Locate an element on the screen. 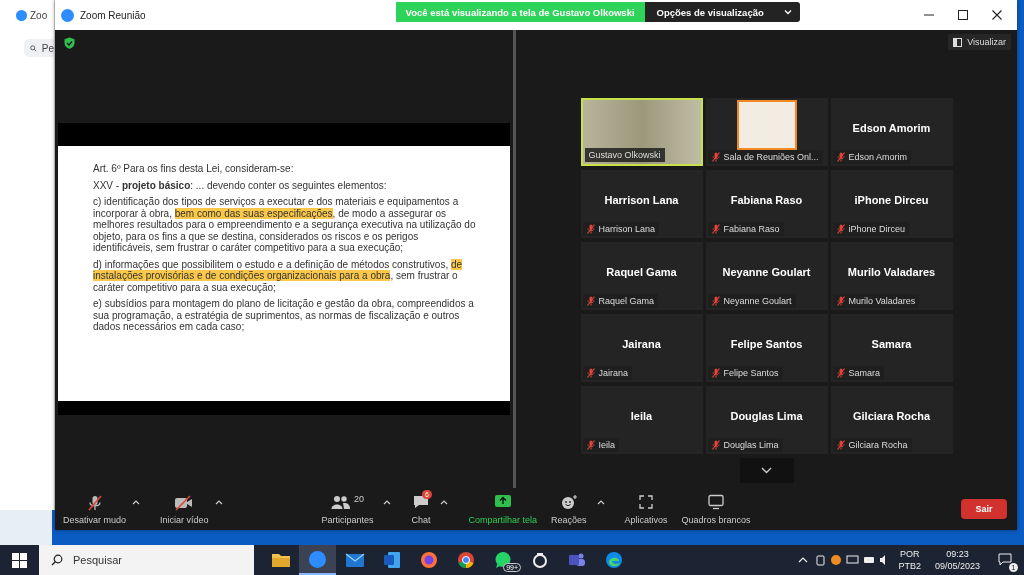 The image size is (1024, 575). share-screen-button: Compartilhar tela is located at coordinates (502, 509).